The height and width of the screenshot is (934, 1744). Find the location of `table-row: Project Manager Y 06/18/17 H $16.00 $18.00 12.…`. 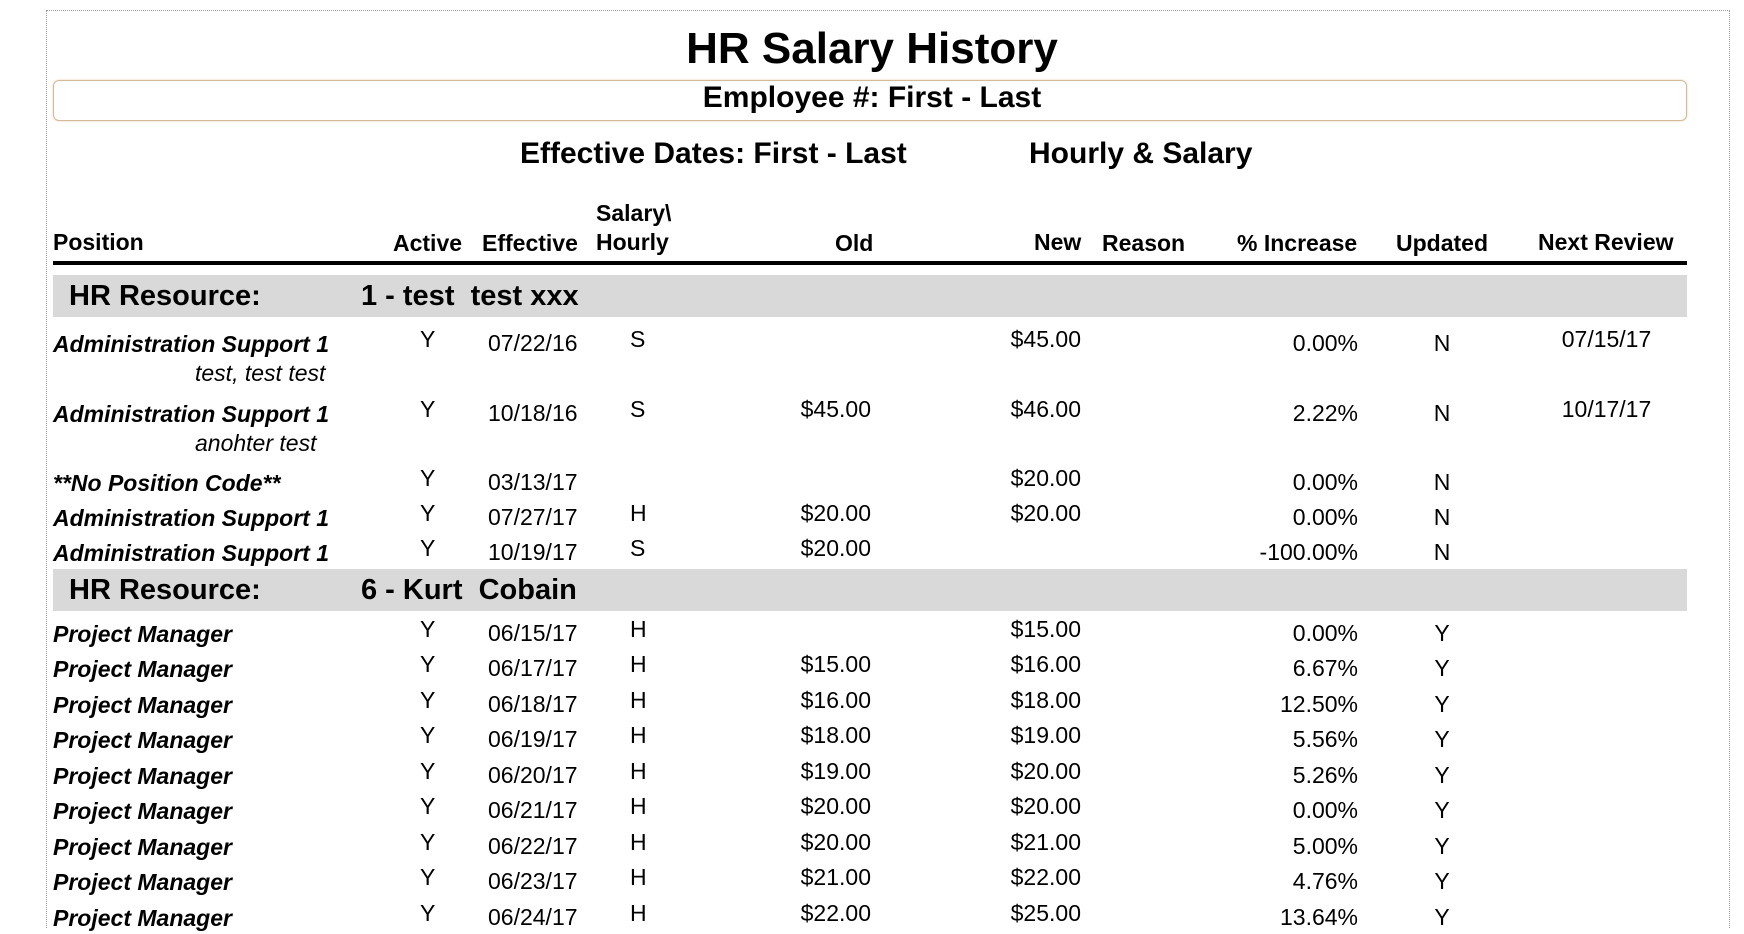

table-row: Project Manager Y 06/18/17 H $16.00 $18.00 12.… is located at coordinates (872, 704).